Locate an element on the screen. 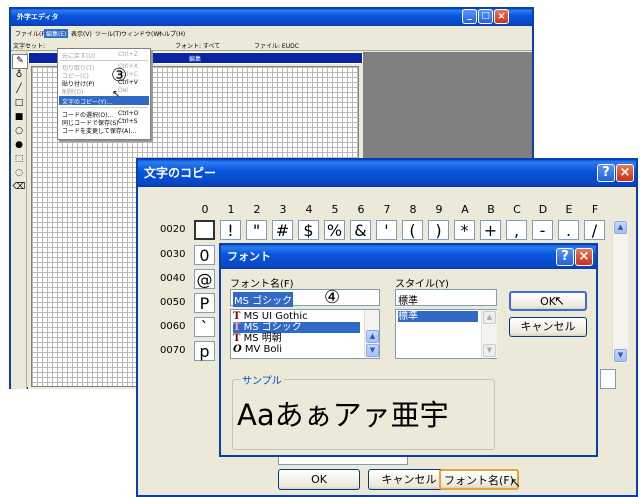  font-name-button: フォント名(F) is located at coordinates (479, 479).